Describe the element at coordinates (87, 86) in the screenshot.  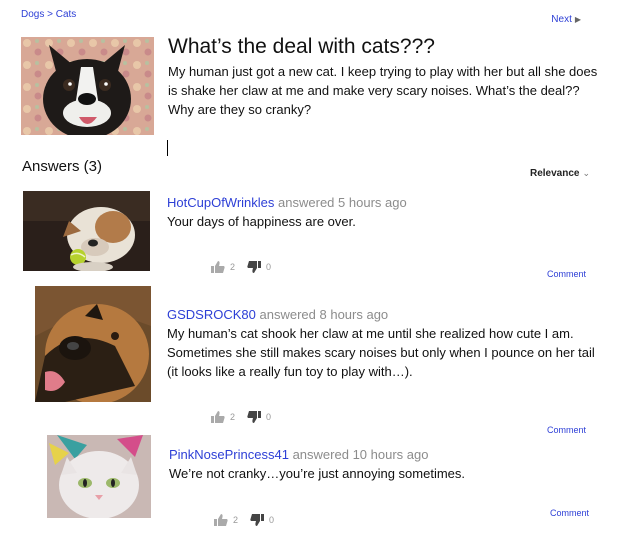
I see `question-author-photo` at that location.